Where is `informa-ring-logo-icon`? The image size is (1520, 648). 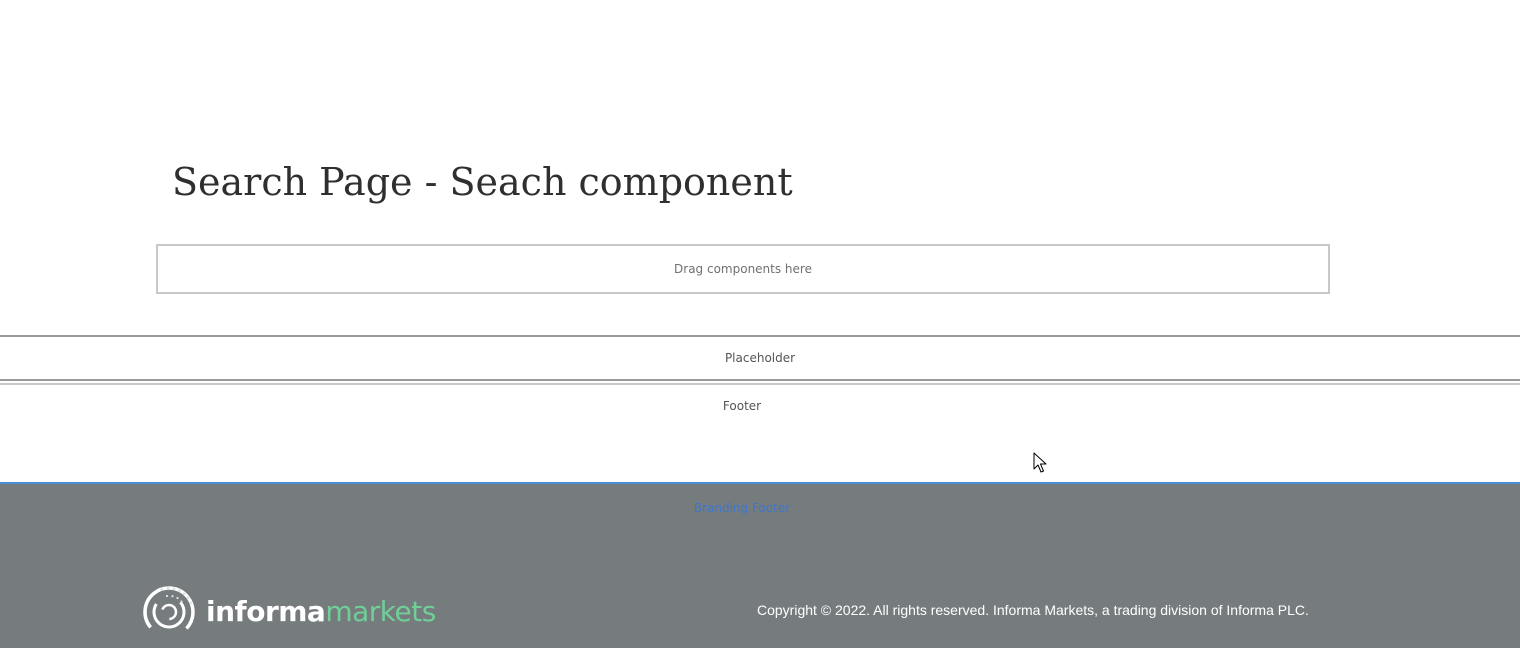
informa-ring-logo-icon is located at coordinates (169, 612).